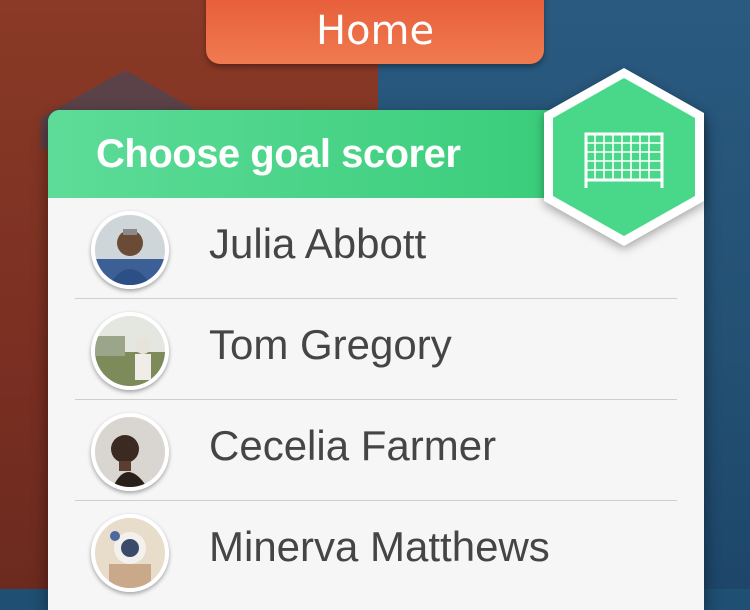  I want to click on list-item-player: Tom Gregory, so click(376, 349).